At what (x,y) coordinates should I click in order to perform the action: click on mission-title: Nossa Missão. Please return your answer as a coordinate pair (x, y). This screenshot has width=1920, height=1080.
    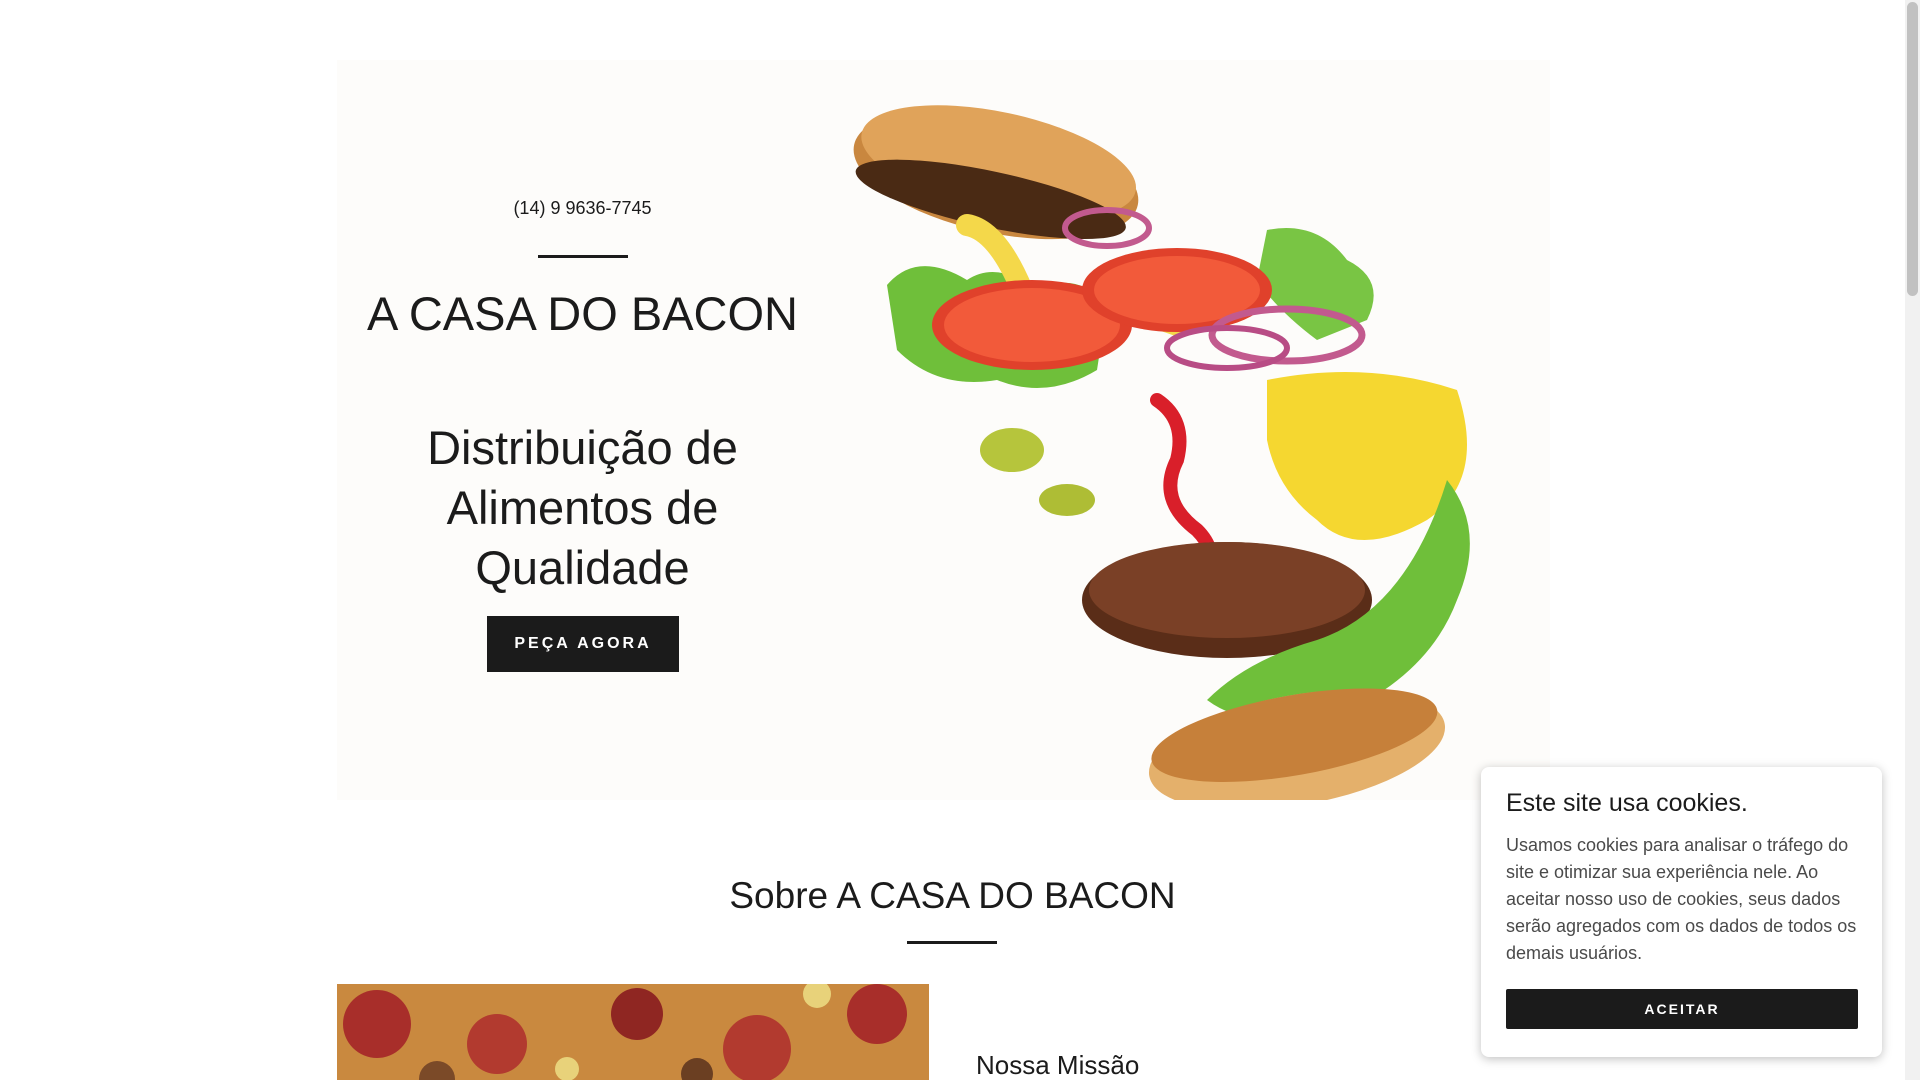
    Looking at the image, I should click on (1058, 1065).